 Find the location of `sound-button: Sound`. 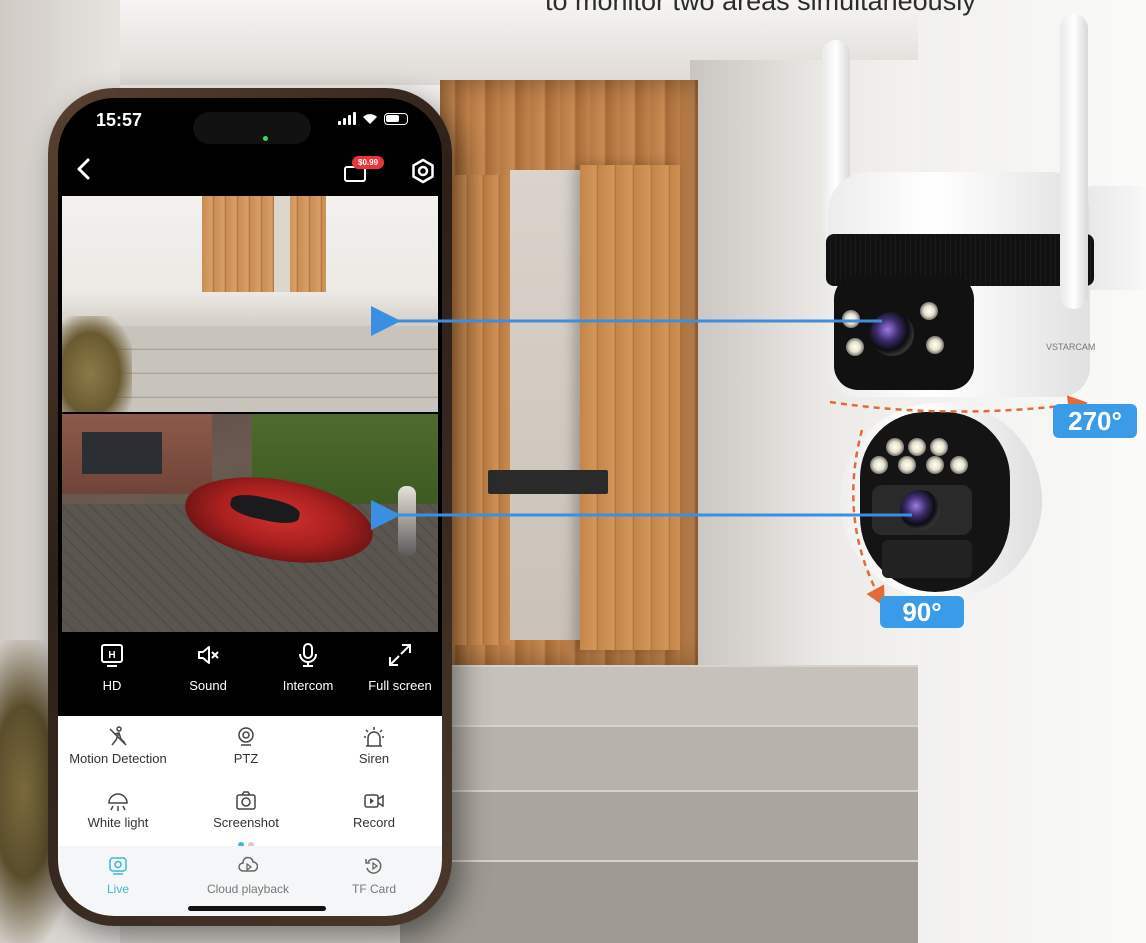

sound-button: Sound is located at coordinates (208, 667).